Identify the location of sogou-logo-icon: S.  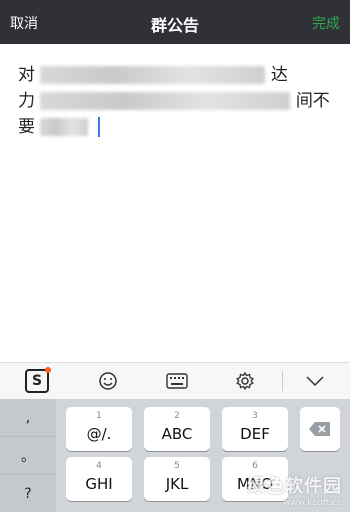
(38, 380).